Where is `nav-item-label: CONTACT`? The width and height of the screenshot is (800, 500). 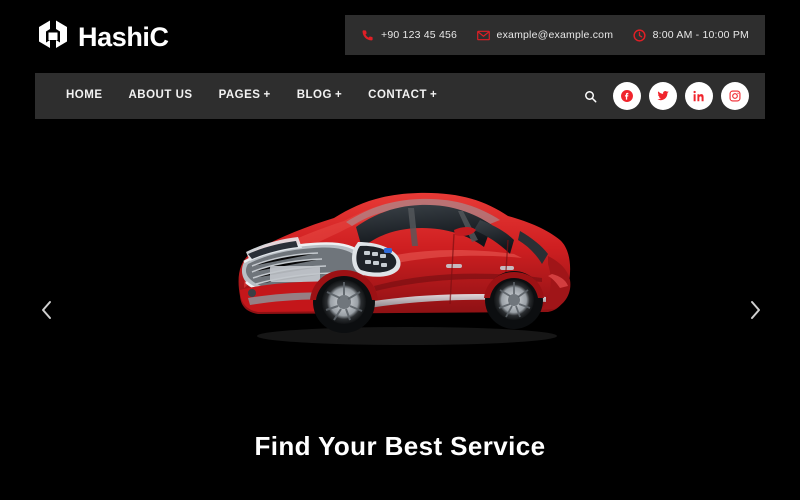
nav-item-label: CONTACT is located at coordinates (398, 95).